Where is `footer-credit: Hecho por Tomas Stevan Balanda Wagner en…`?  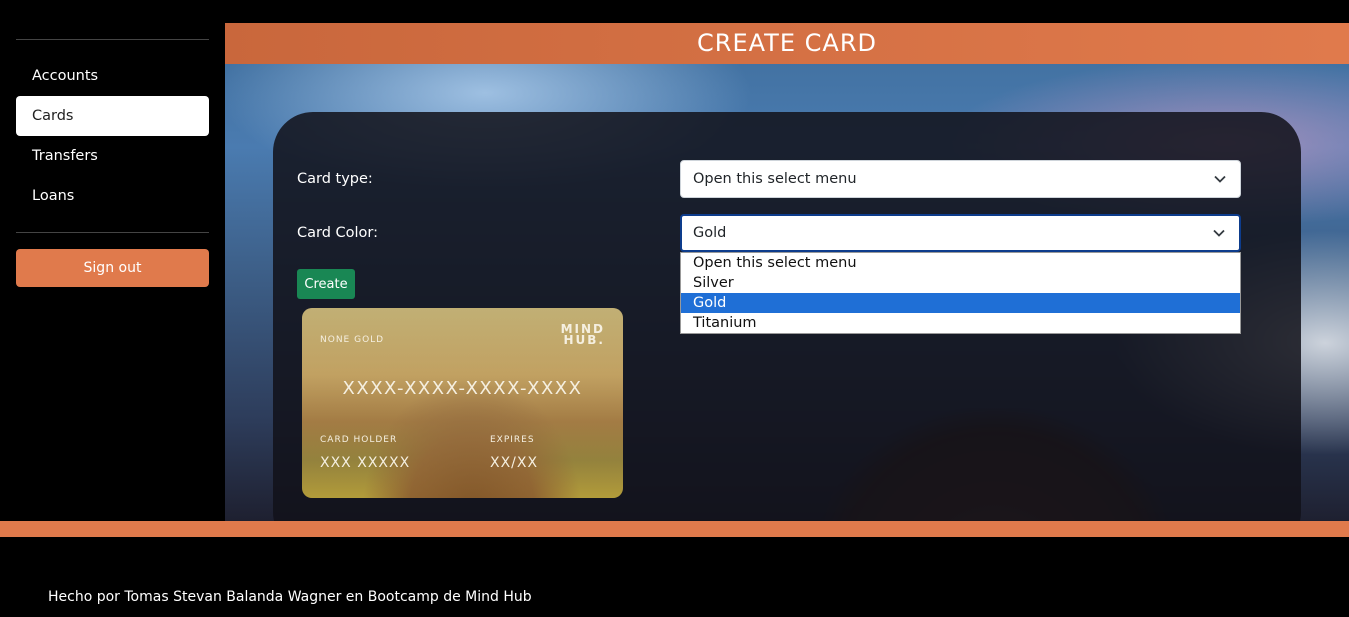
footer-credit: Hecho por Tomas Stevan Balanda Wagner en… is located at coordinates (290, 597).